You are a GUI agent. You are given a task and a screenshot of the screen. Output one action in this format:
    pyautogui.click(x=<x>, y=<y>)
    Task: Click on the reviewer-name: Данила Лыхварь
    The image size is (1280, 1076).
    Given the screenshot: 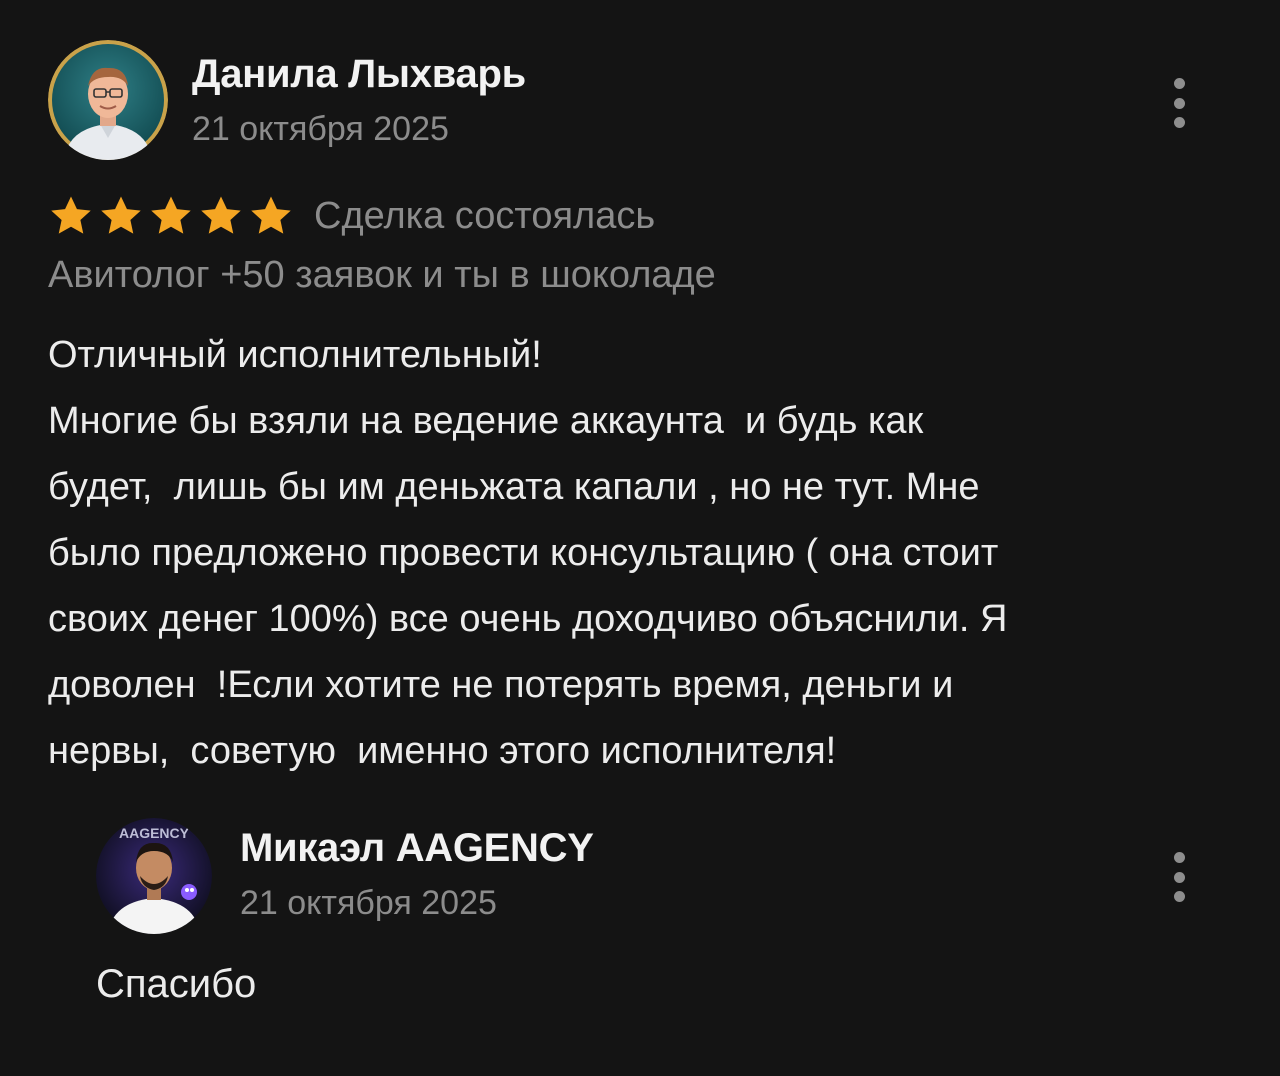 What is the action you would take?
    pyautogui.click(x=359, y=74)
    